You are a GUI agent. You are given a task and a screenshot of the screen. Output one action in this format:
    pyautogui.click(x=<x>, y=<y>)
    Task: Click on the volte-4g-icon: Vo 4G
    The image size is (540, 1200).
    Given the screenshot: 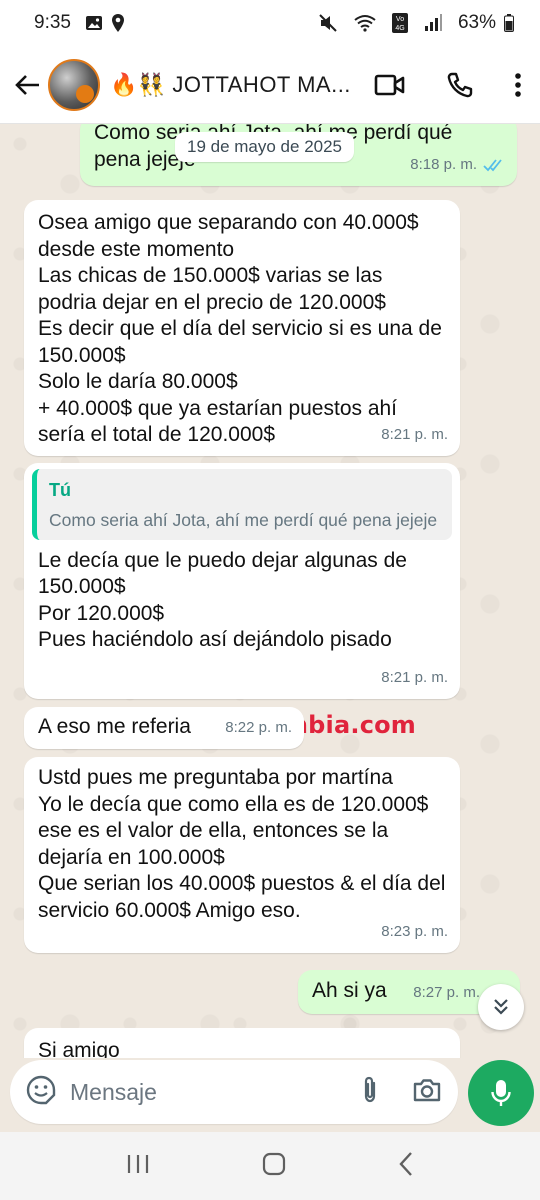 What is the action you would take?
    pyautogui.click(x=399, y=23)
    